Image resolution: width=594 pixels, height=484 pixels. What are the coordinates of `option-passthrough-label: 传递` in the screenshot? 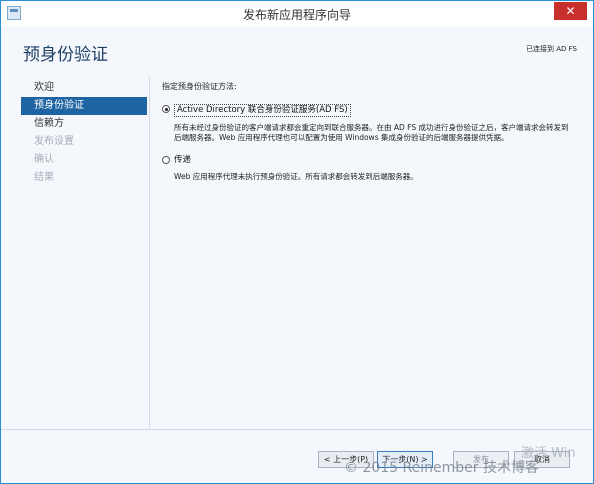 It's located at (182, 160).